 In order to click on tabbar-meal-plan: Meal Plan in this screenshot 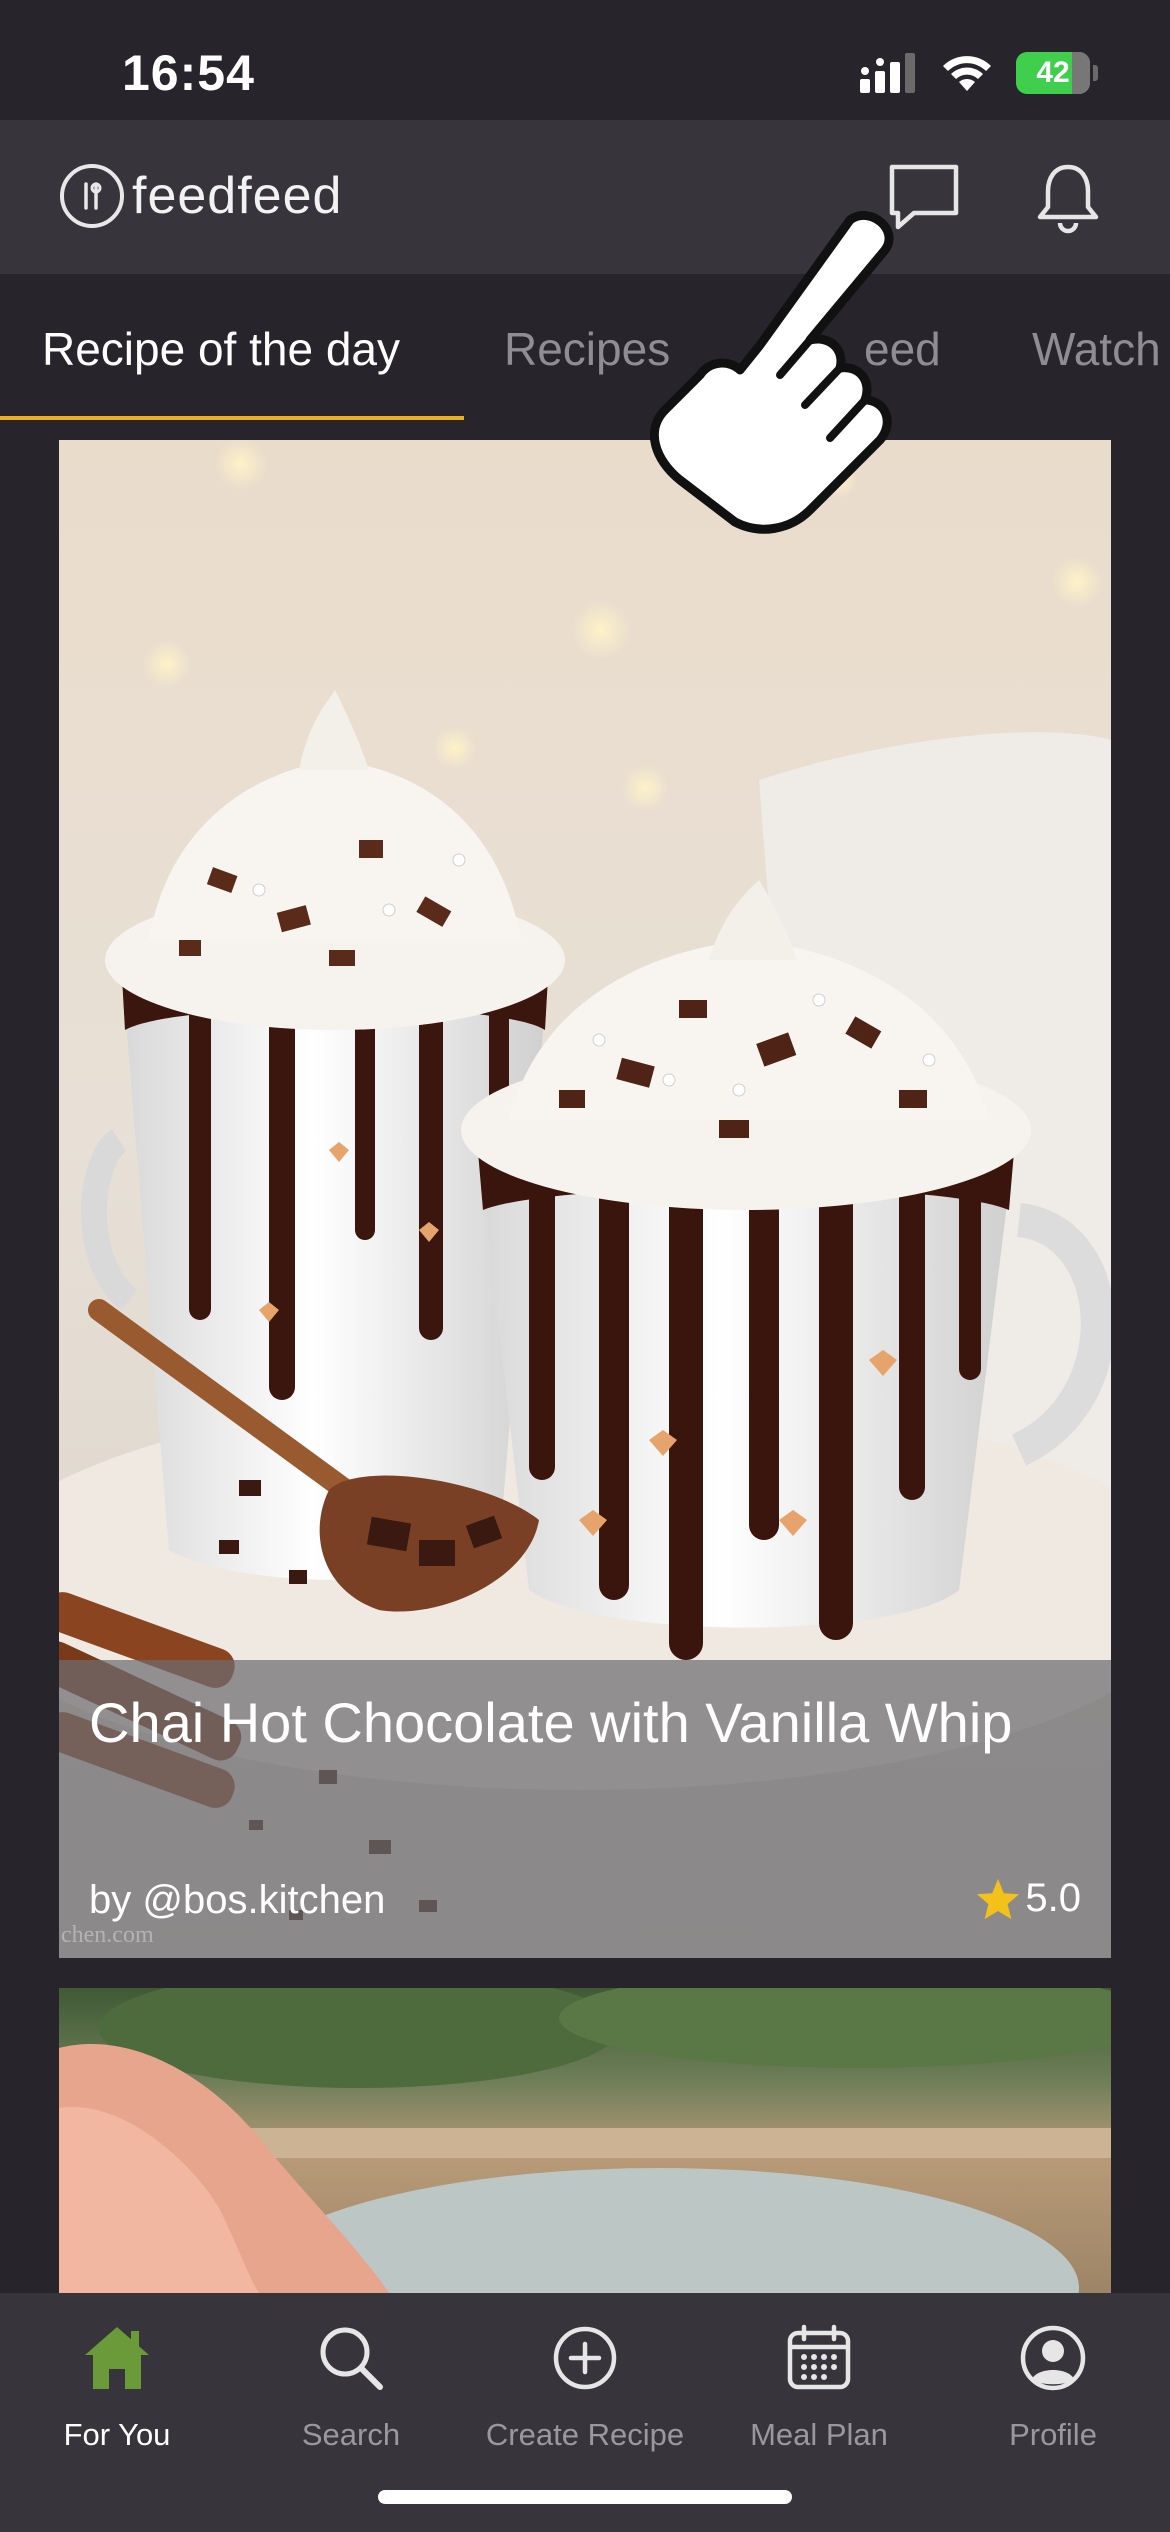, I will do `click(819, 2383)`.